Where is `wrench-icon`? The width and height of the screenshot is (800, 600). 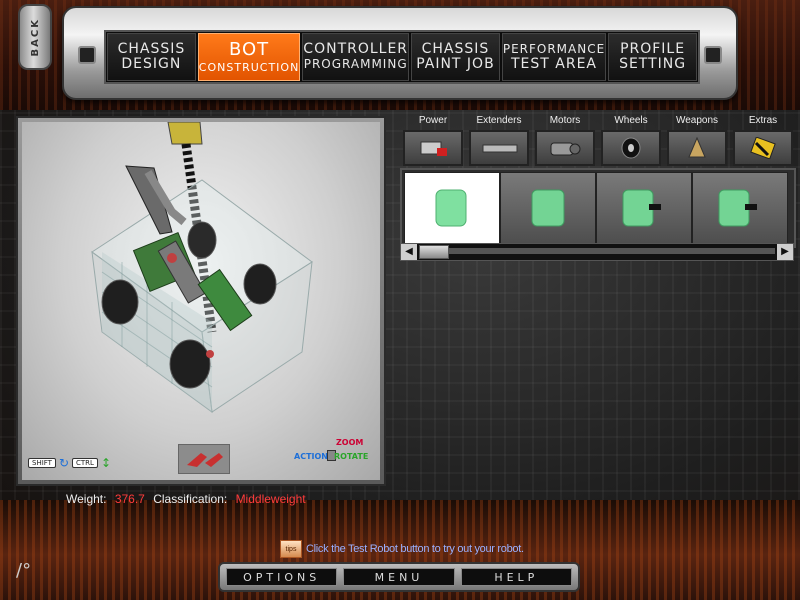
wrench-icon is located at coordinates (205, 460).